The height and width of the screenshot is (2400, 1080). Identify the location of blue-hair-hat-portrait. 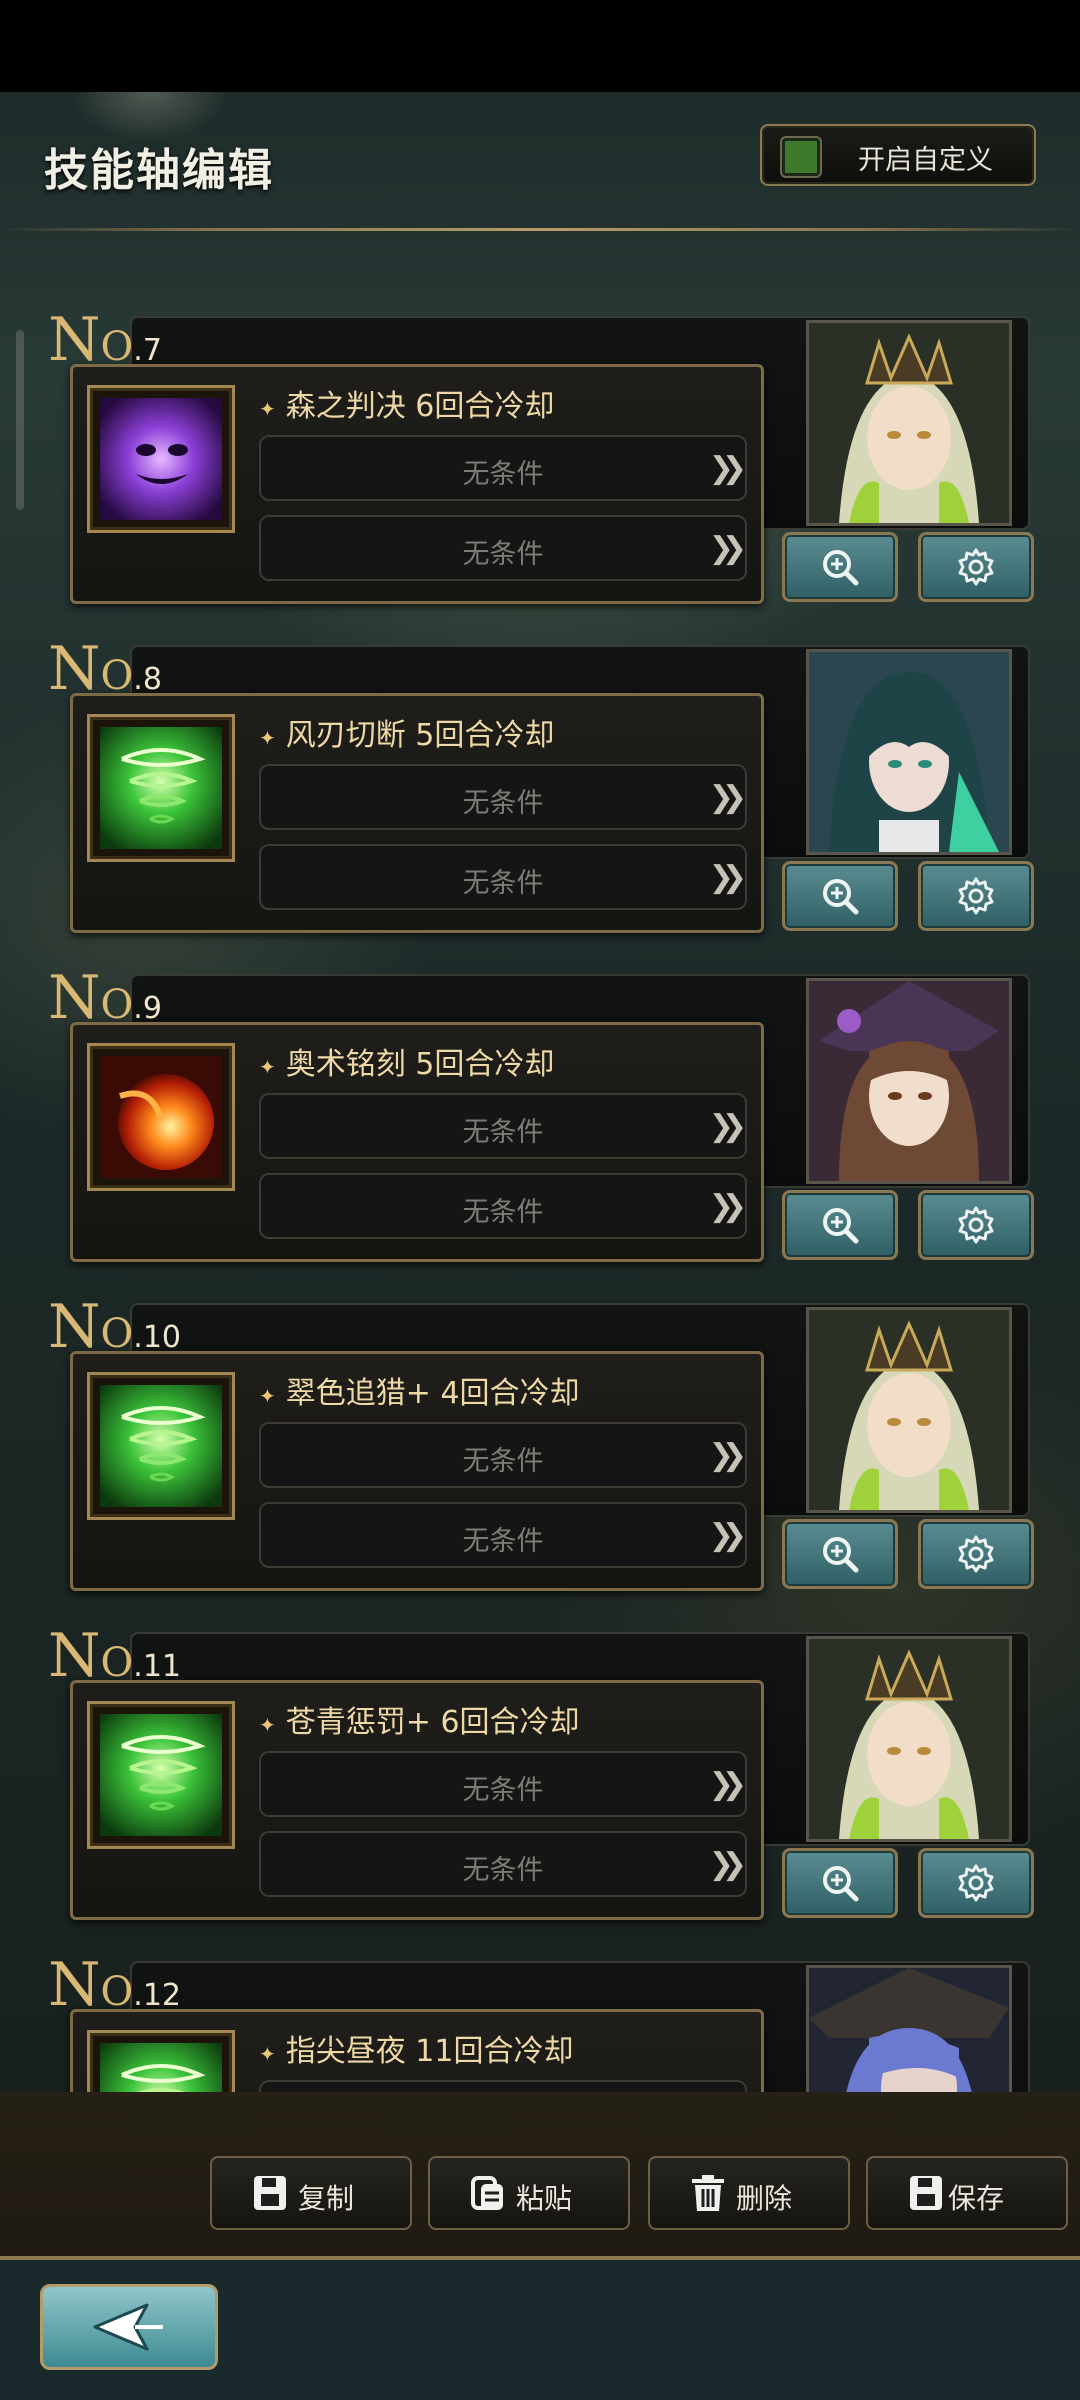
(909, 2028).